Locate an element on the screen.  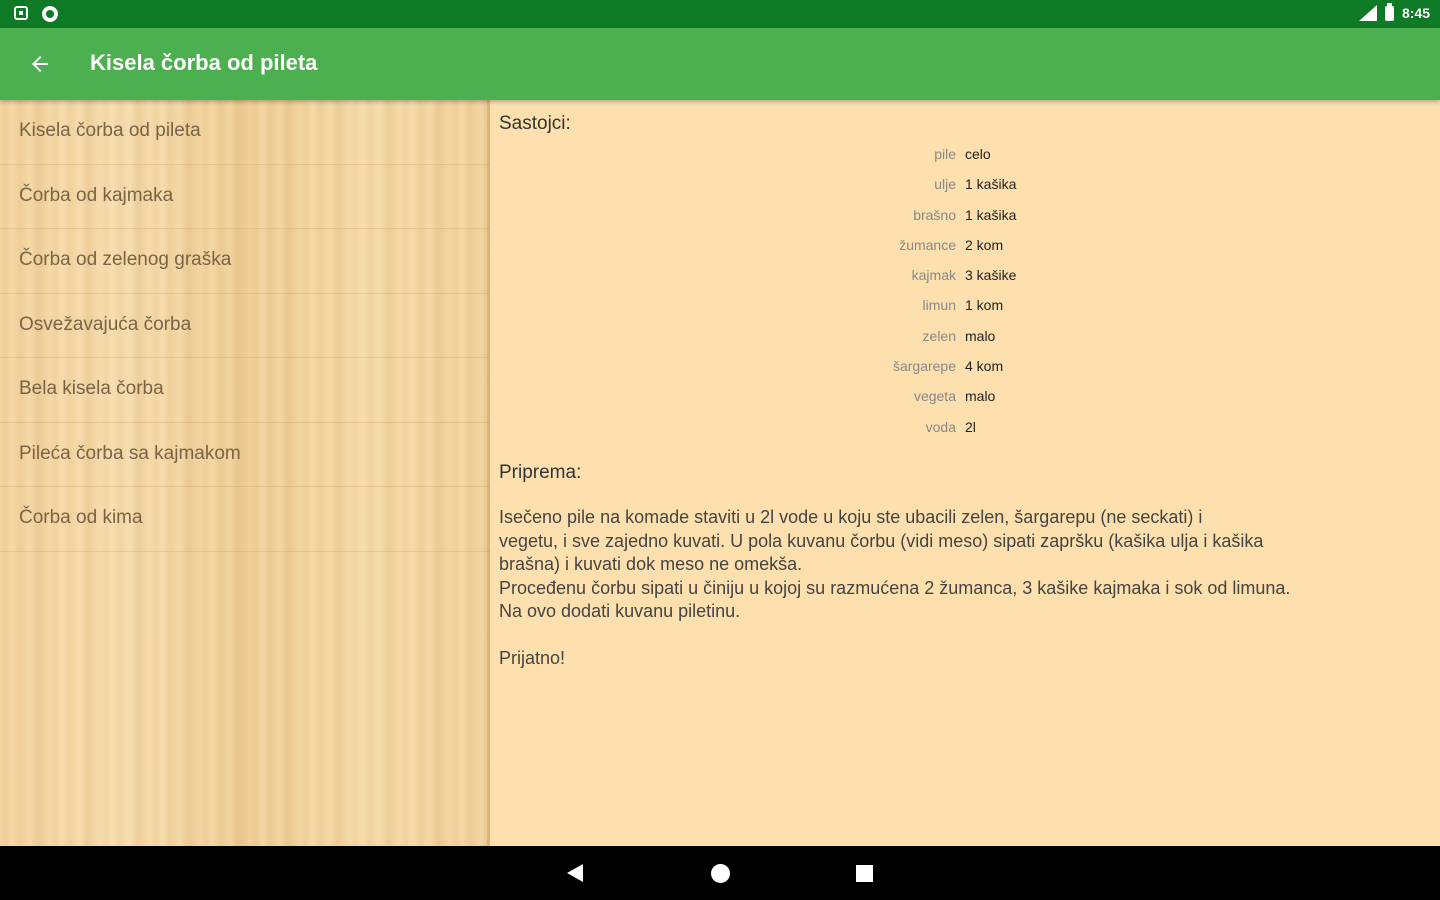
ingredient-row: žumance 2 kom is located at coordinates (965, 252).